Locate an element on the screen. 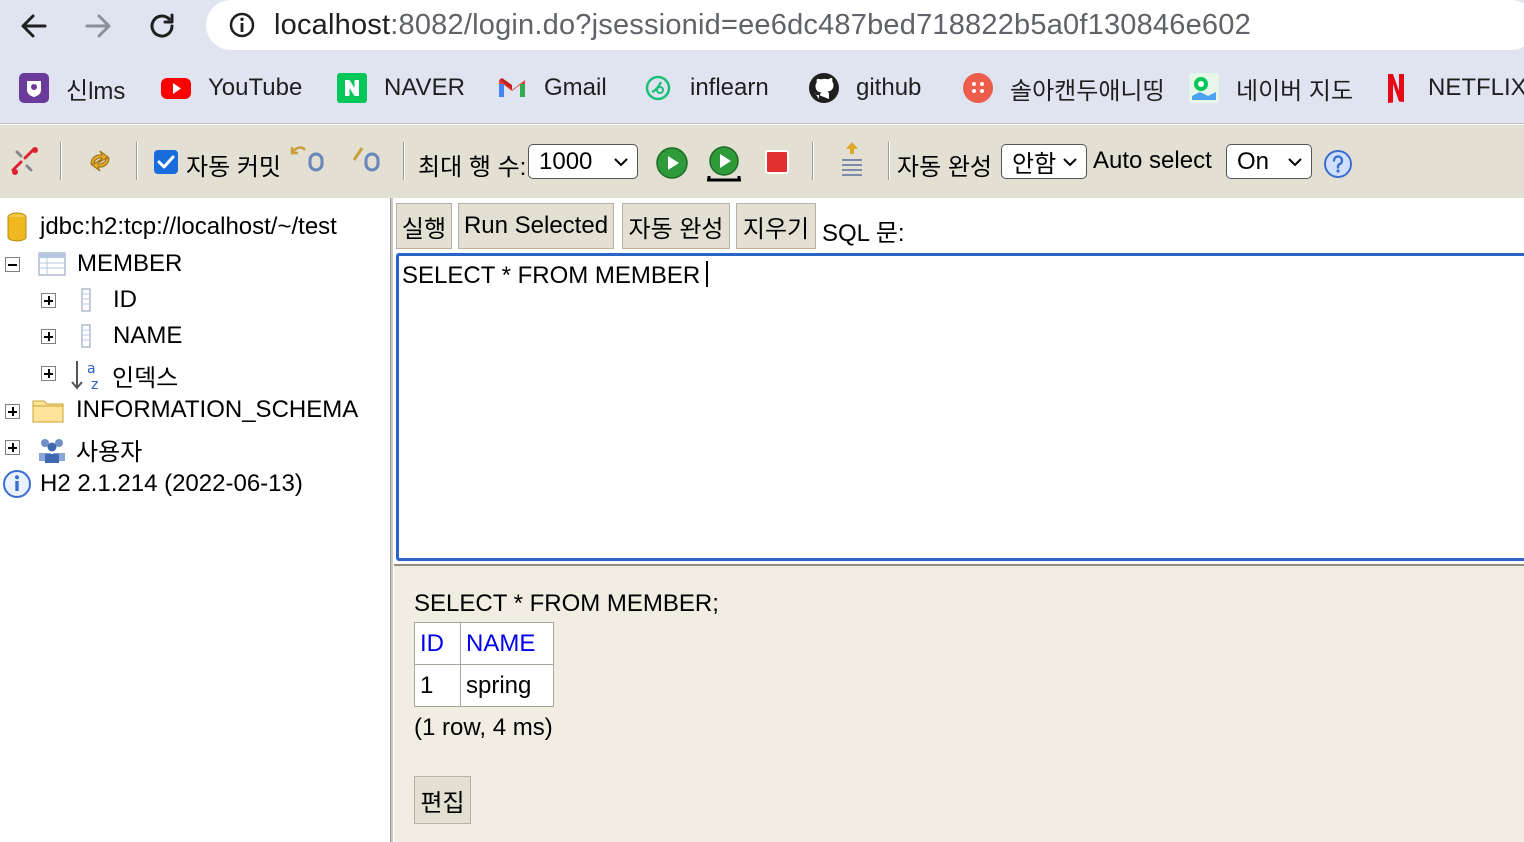 Image resolution: width=1524 pixels, height=842 pixels. auto-commit-label: 자동 커밋 is located at coordinates (233, 167).